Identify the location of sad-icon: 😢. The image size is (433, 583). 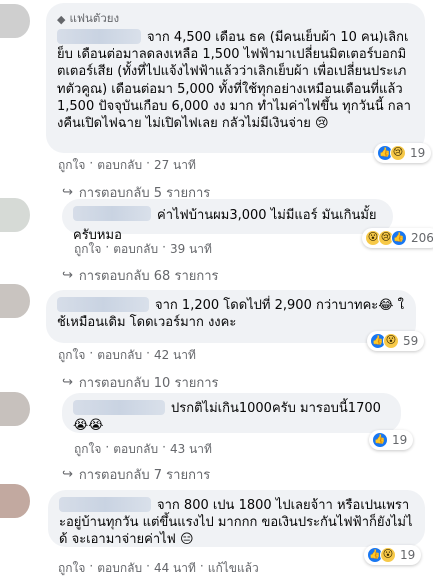
(398, 153).